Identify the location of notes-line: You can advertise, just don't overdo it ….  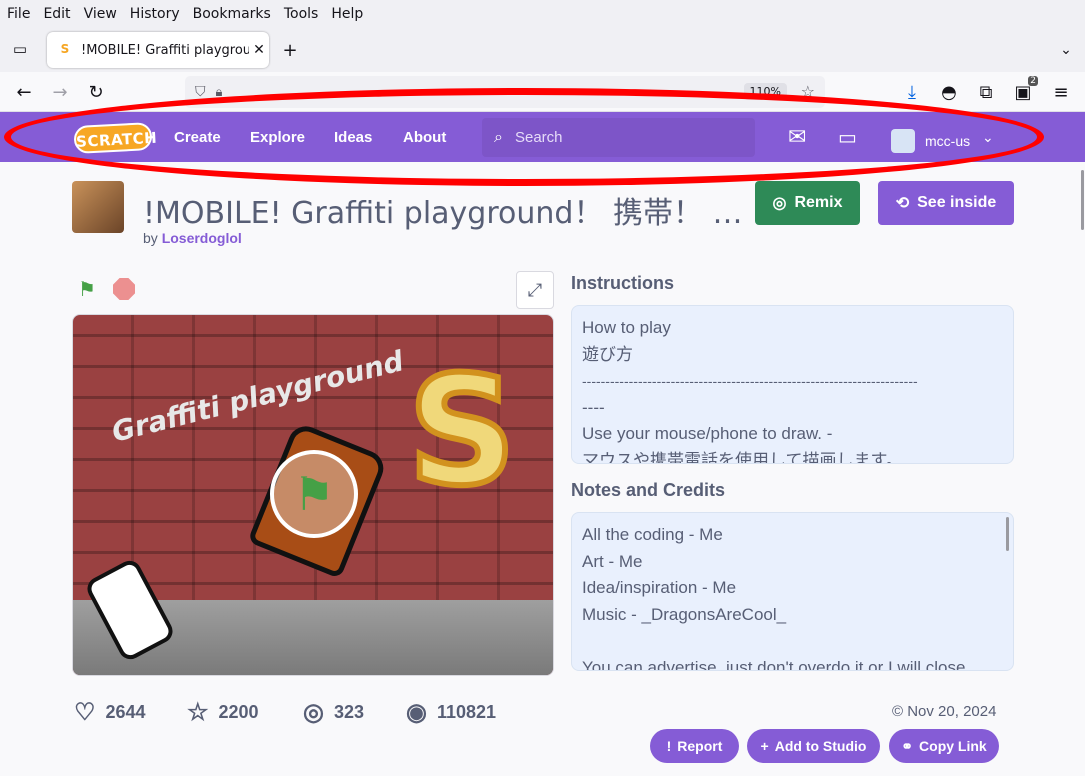
(774, 664).